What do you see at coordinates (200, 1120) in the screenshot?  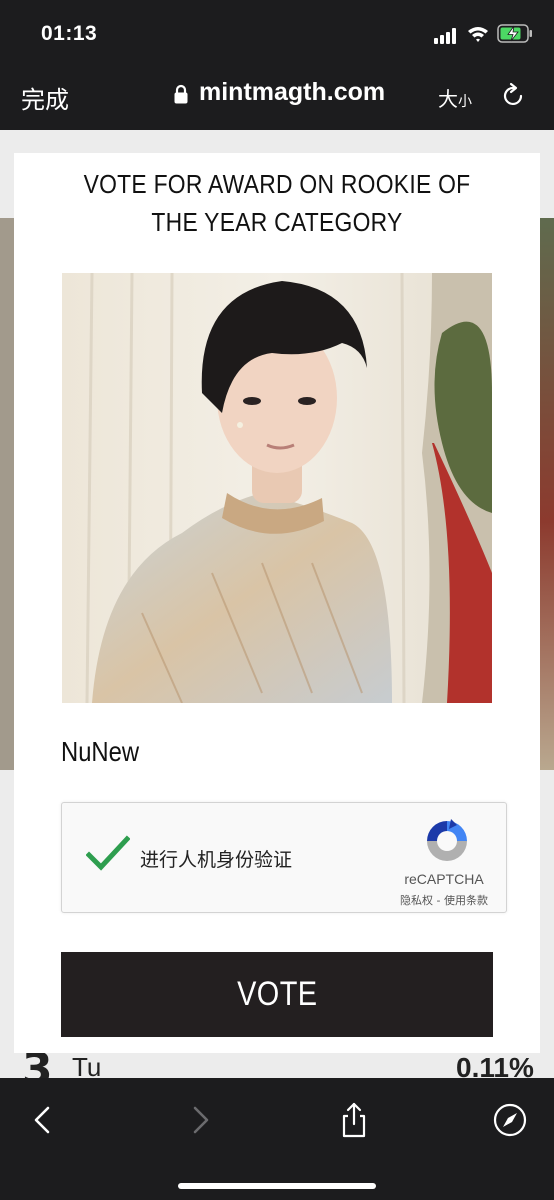 I see `forward-icon` at bounding box center [200, 1120].